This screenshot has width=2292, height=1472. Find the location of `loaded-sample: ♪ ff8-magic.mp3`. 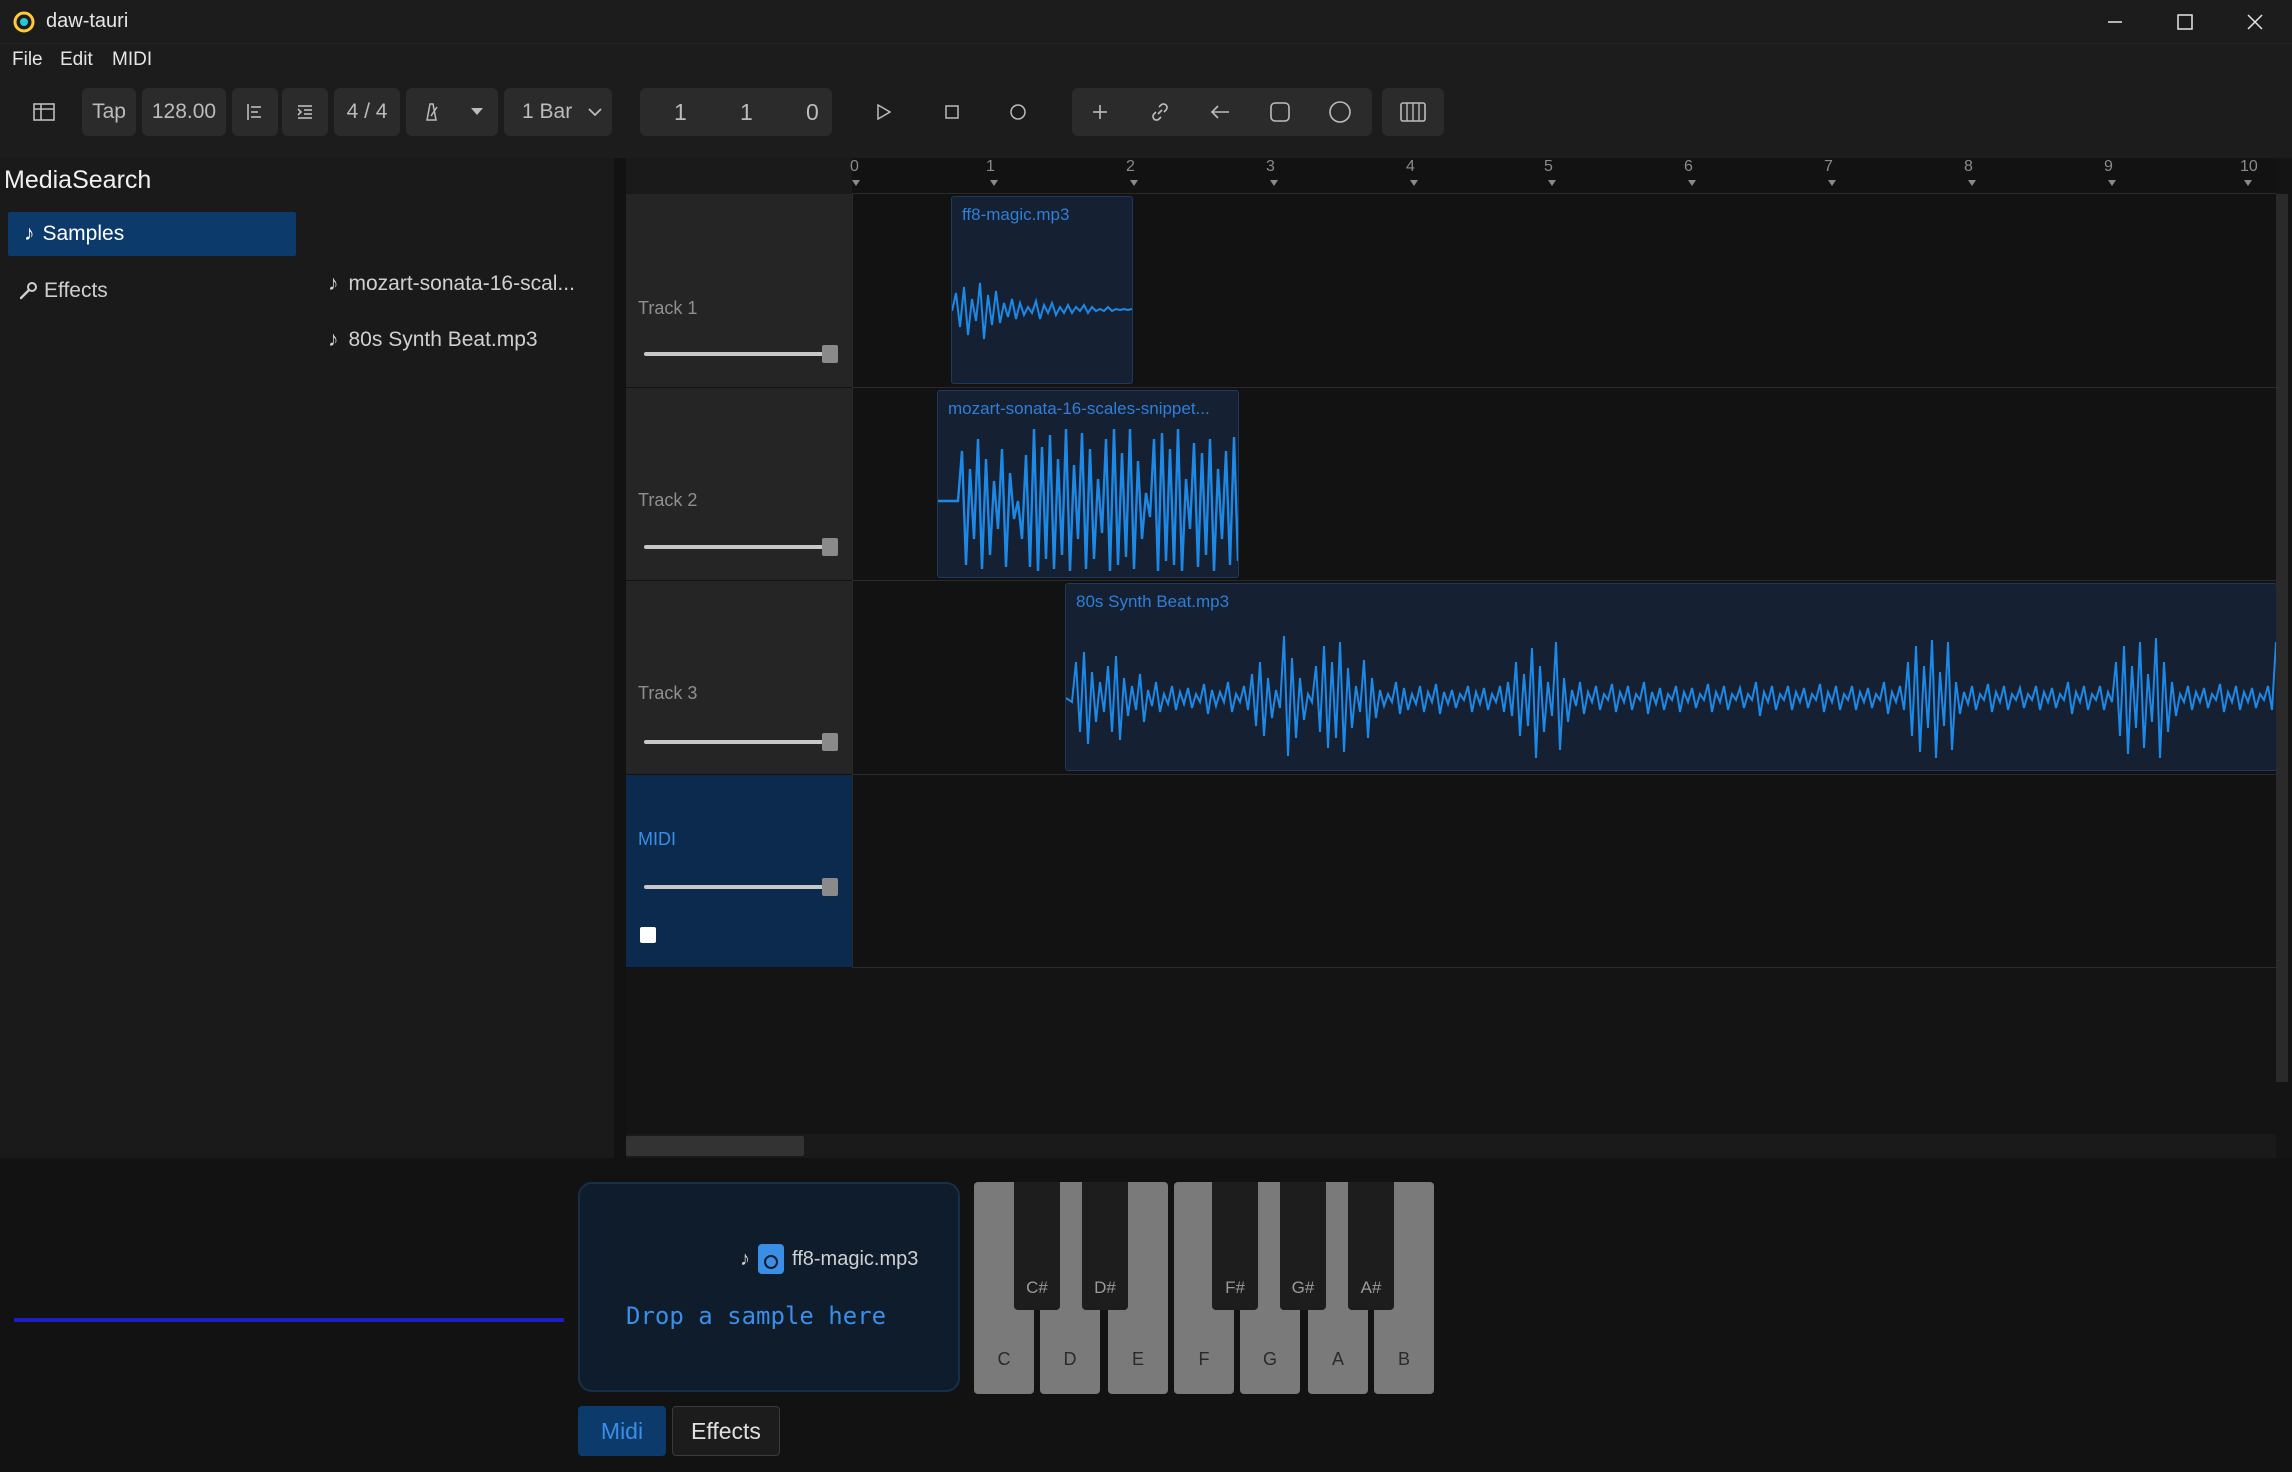

loaded-sample: ♪ ff8-magic.mp3 is located at coordinates (829, 1259).